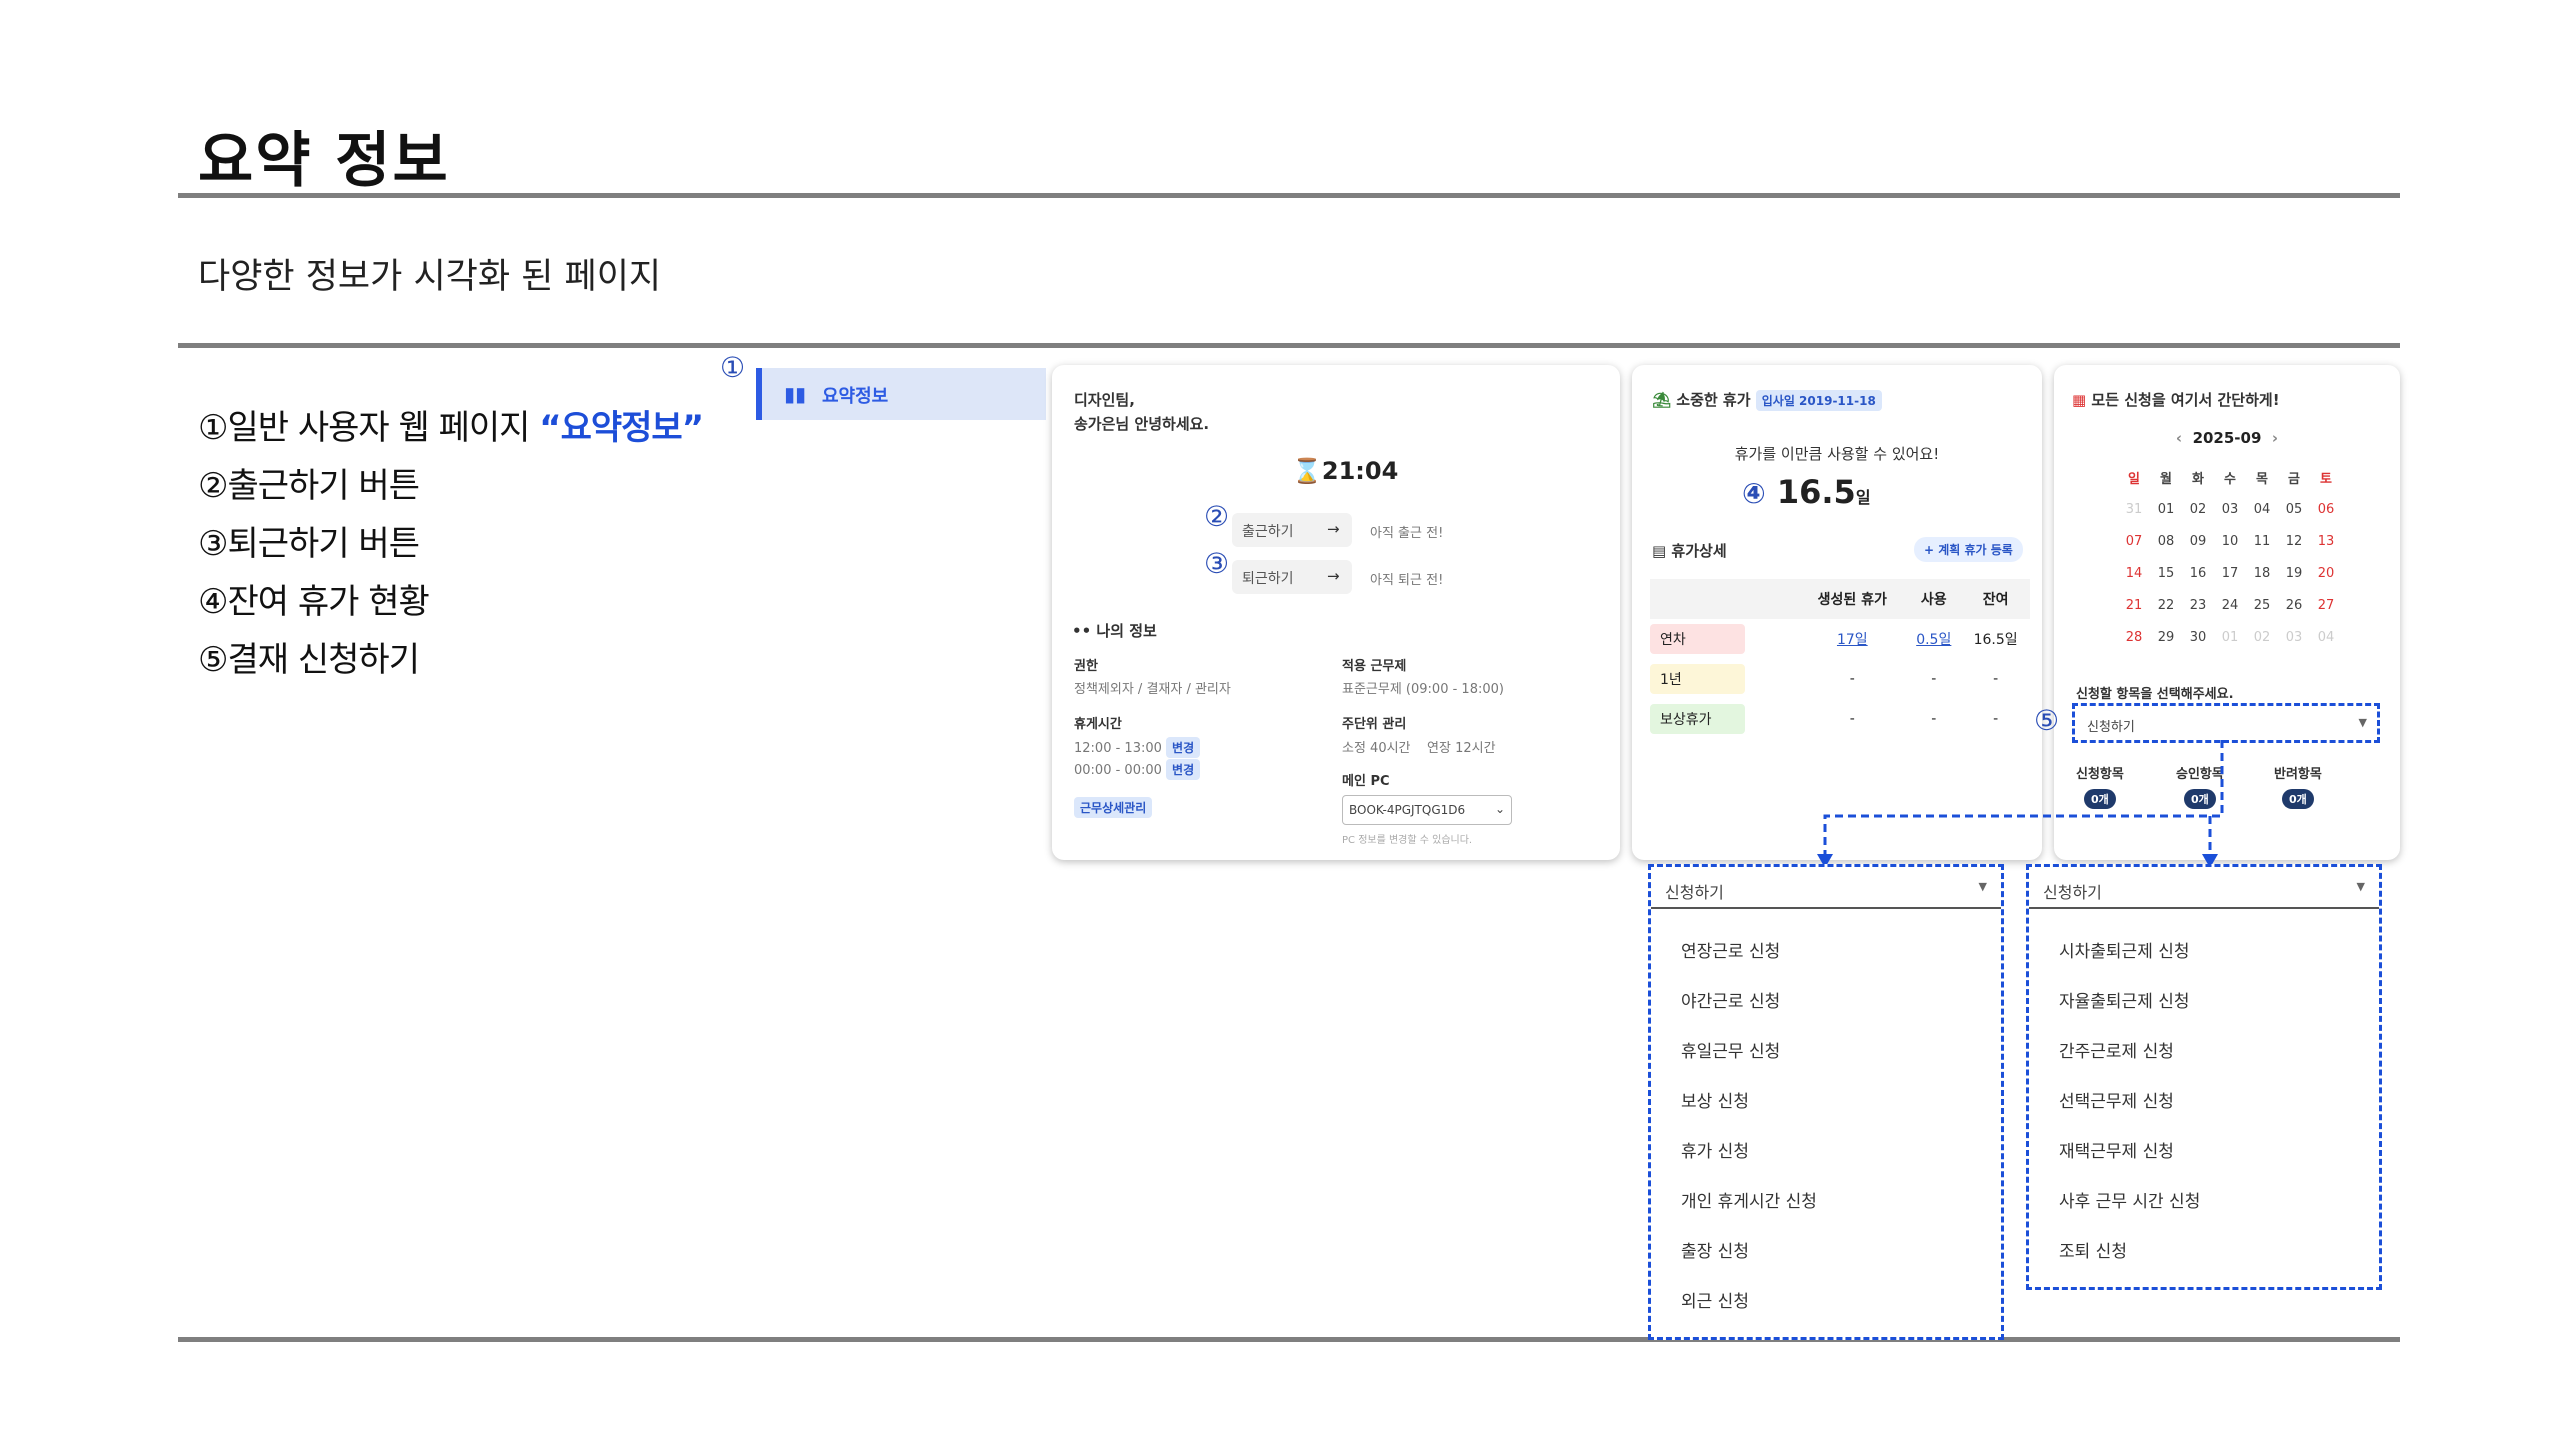 The width and height of the screenshot is (2560, 1440). What do you see at coordinates (1152, 689) in the screenshot?
I see `role-value: 정책제외자 / 결재자 / 관리자` at bounding box center [1152, 689].